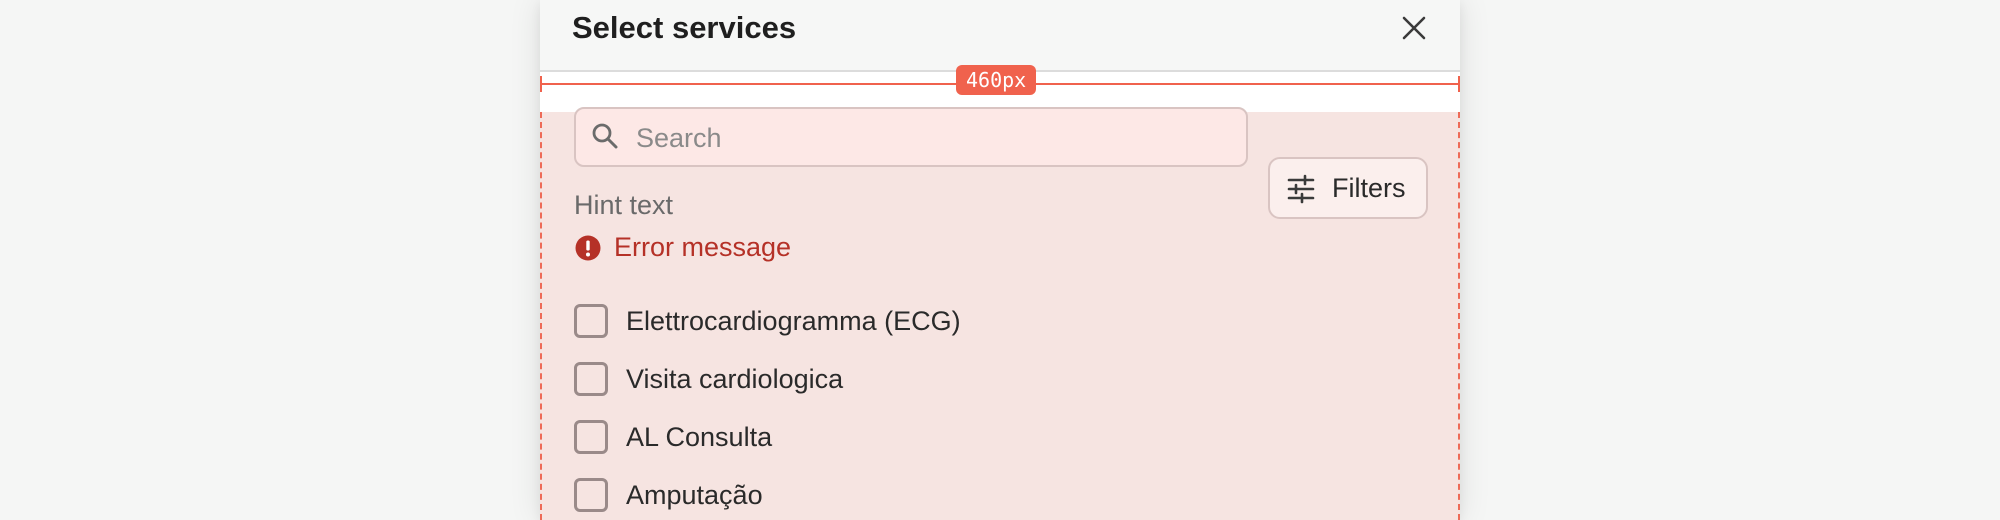 The height and width of the screenshot is (520, 2000). I want to click on service-label: Amputação, so click(694, 495).